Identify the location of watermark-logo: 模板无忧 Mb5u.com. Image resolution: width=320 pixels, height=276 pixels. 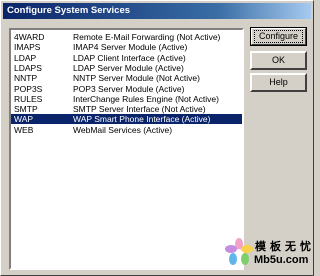
(267, 254).